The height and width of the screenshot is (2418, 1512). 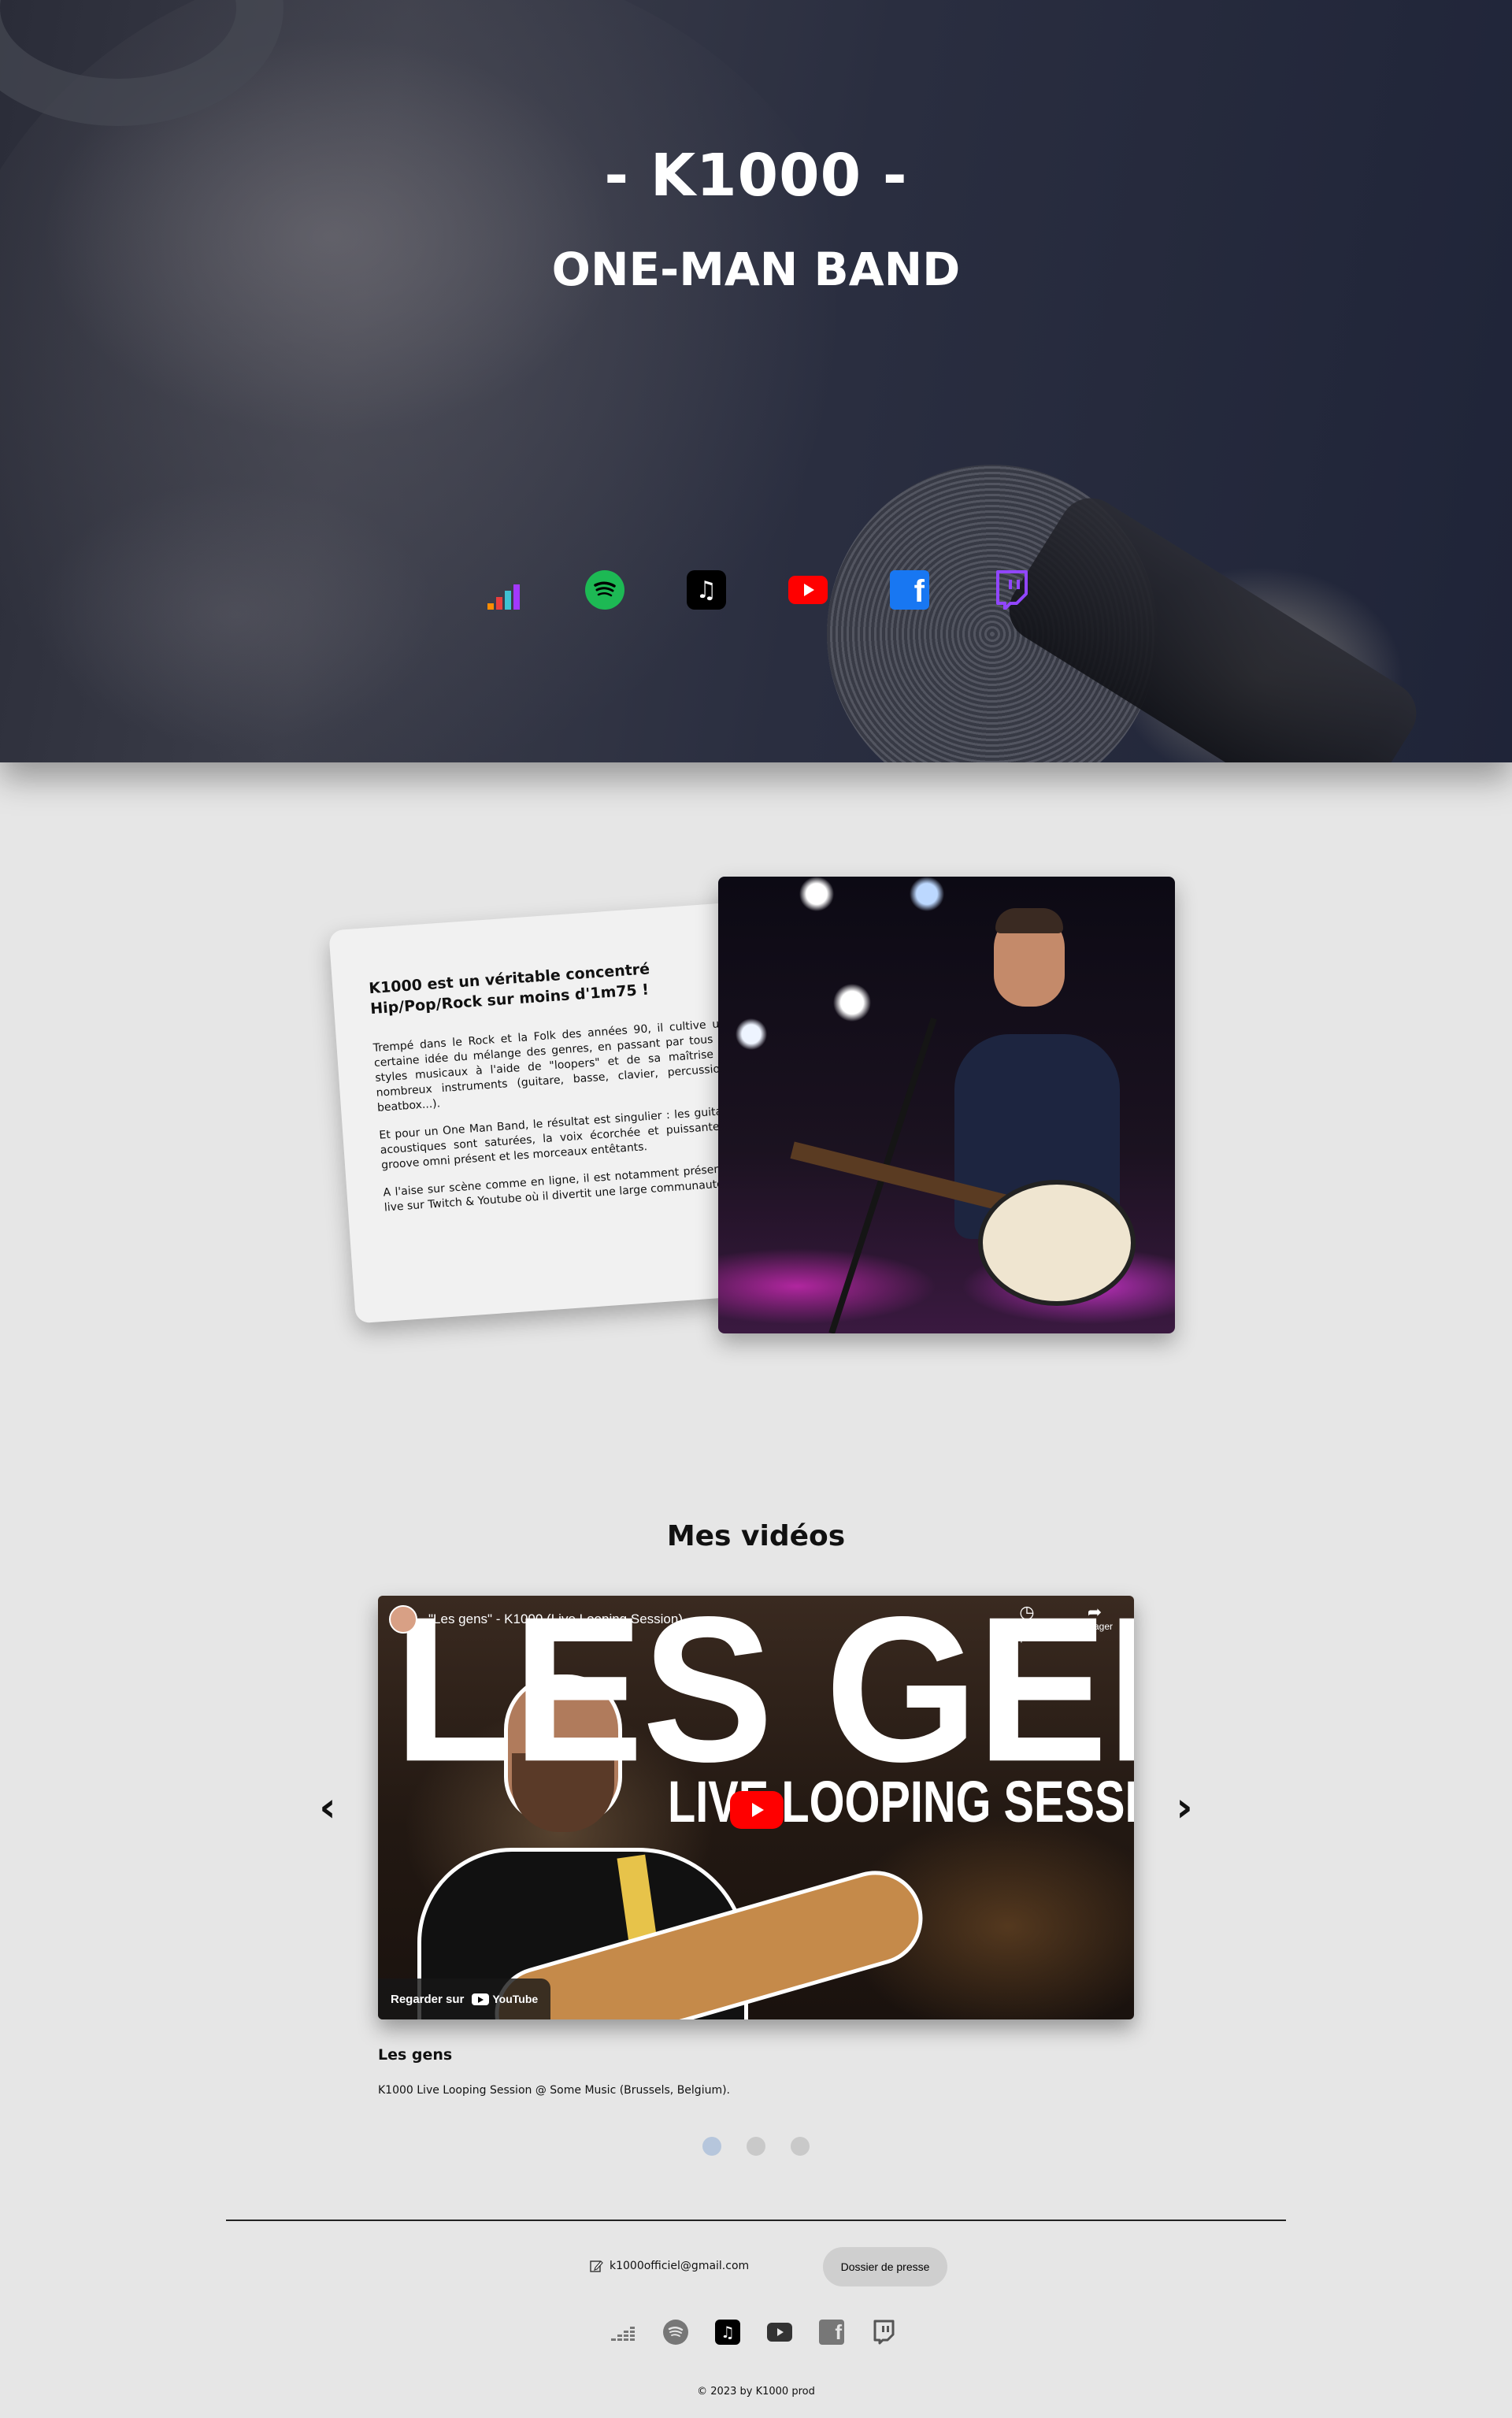 What do you see at coordinates (756, 269) in the screenshot?
I see `artist-tagline: ONE-MAN BAND` at bounding box center [756, 269].